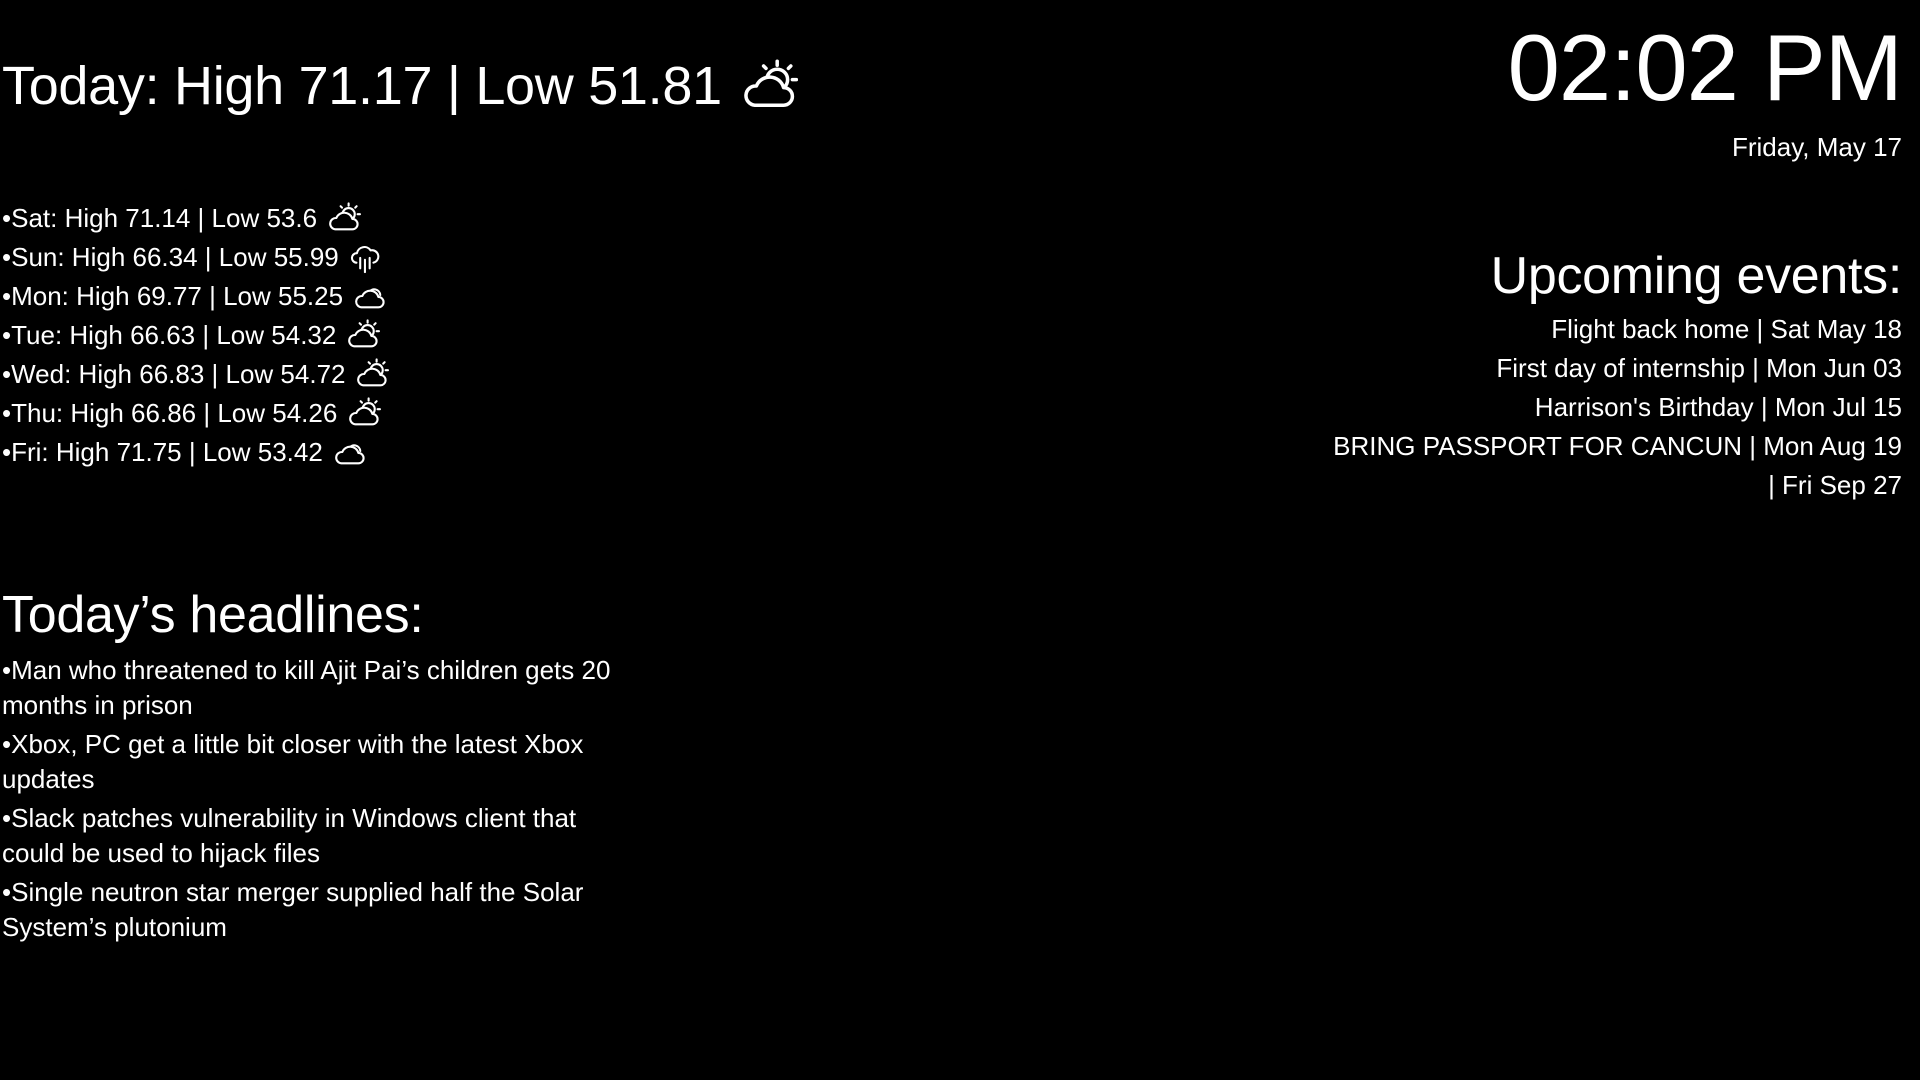 This screenshot has height=1080, width=1920. I want to click on headlines-title: Today’s headlines:, so click(213, 615).